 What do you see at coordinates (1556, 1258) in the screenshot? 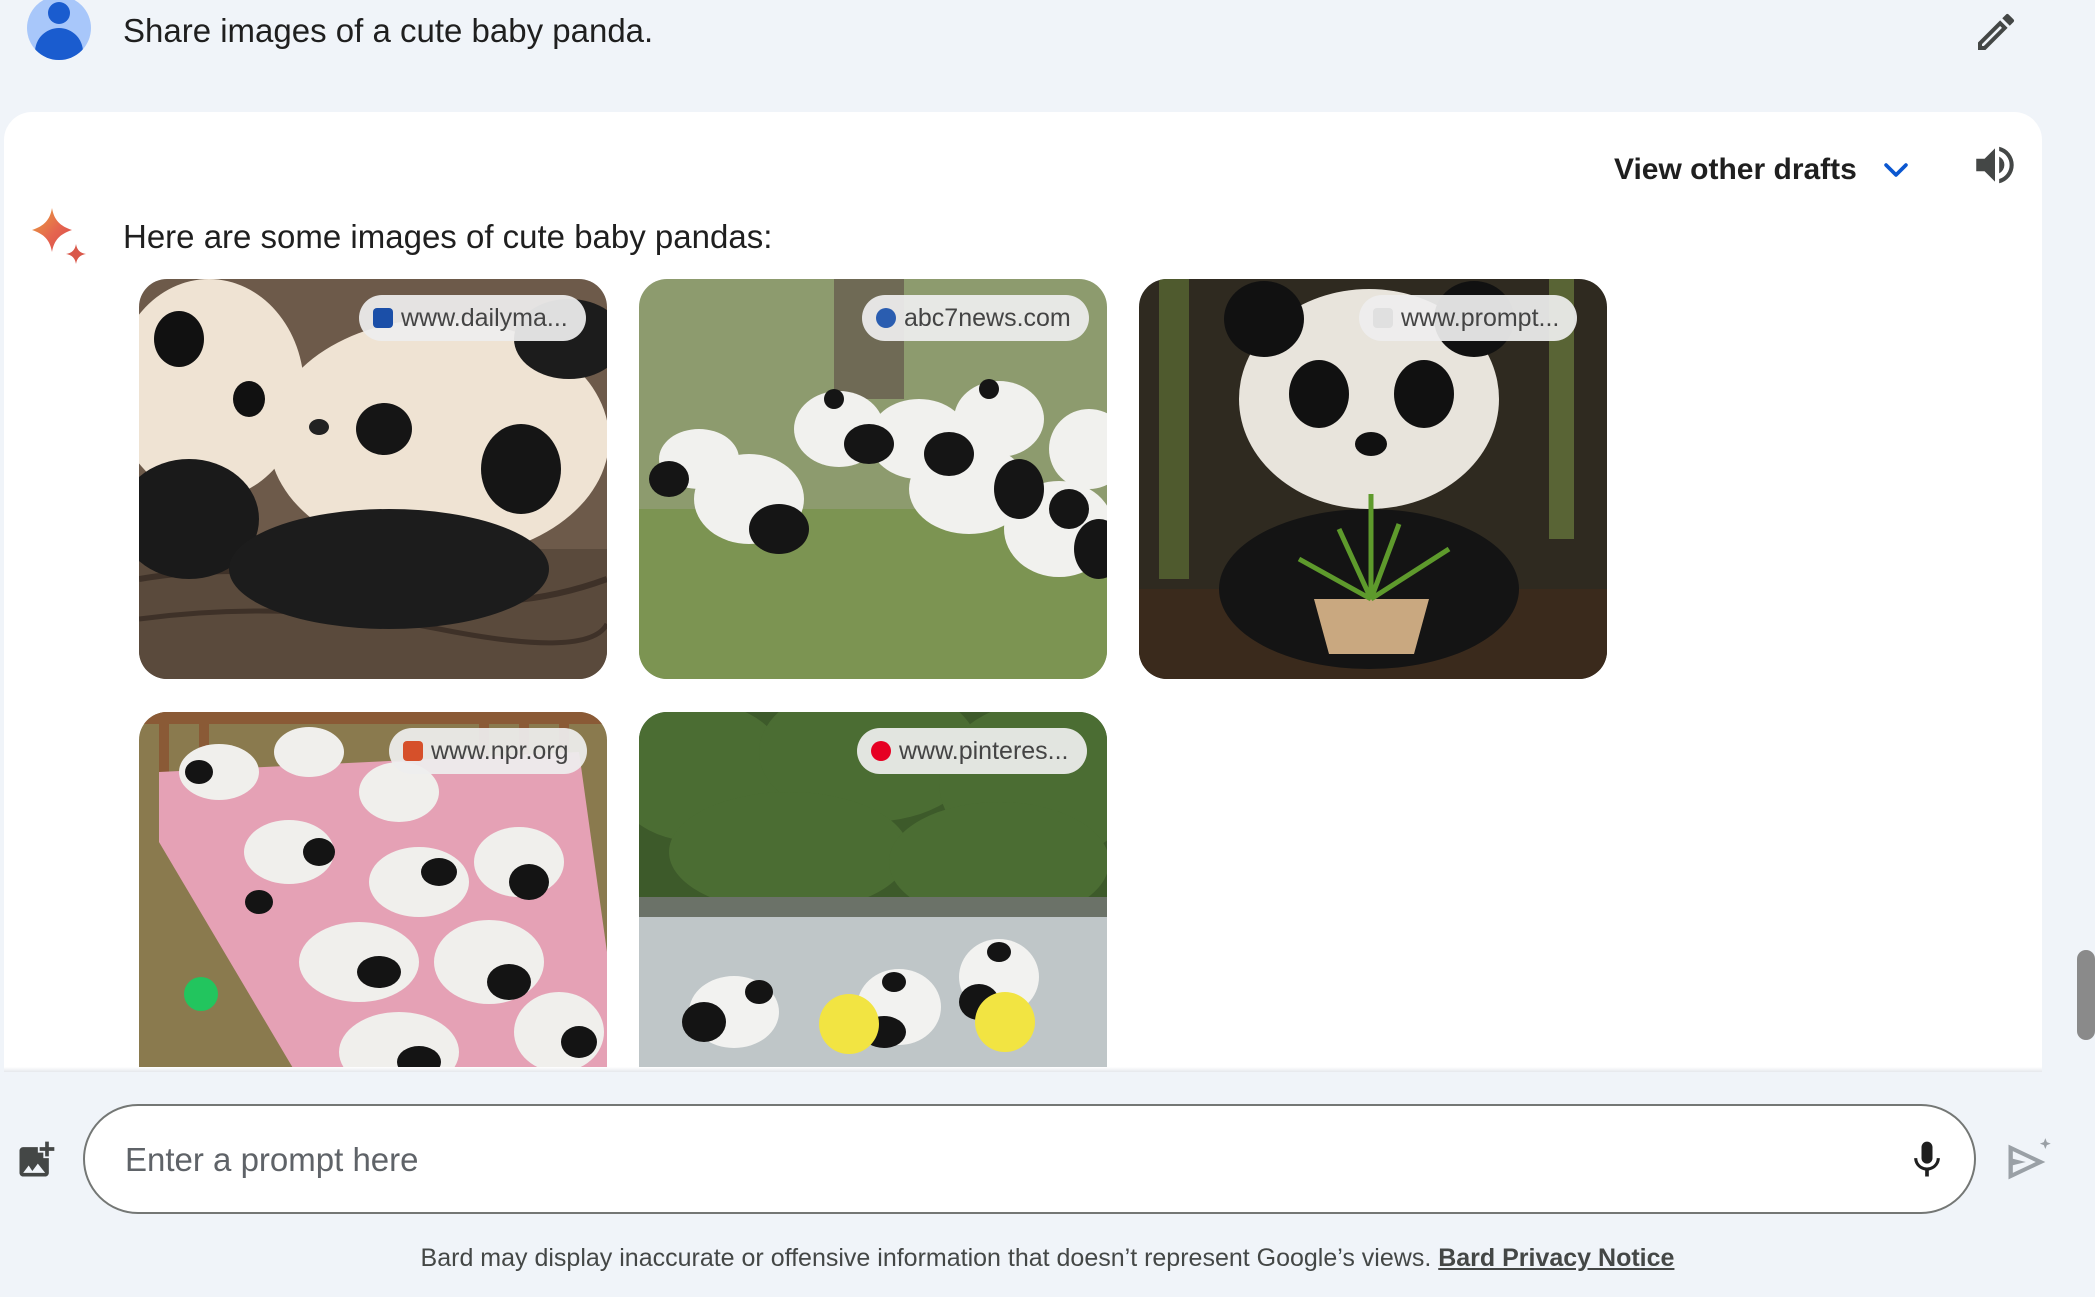
I see `privacy-notice-link: Bard Privacy Notice` at bounding box center [1556, 1258].